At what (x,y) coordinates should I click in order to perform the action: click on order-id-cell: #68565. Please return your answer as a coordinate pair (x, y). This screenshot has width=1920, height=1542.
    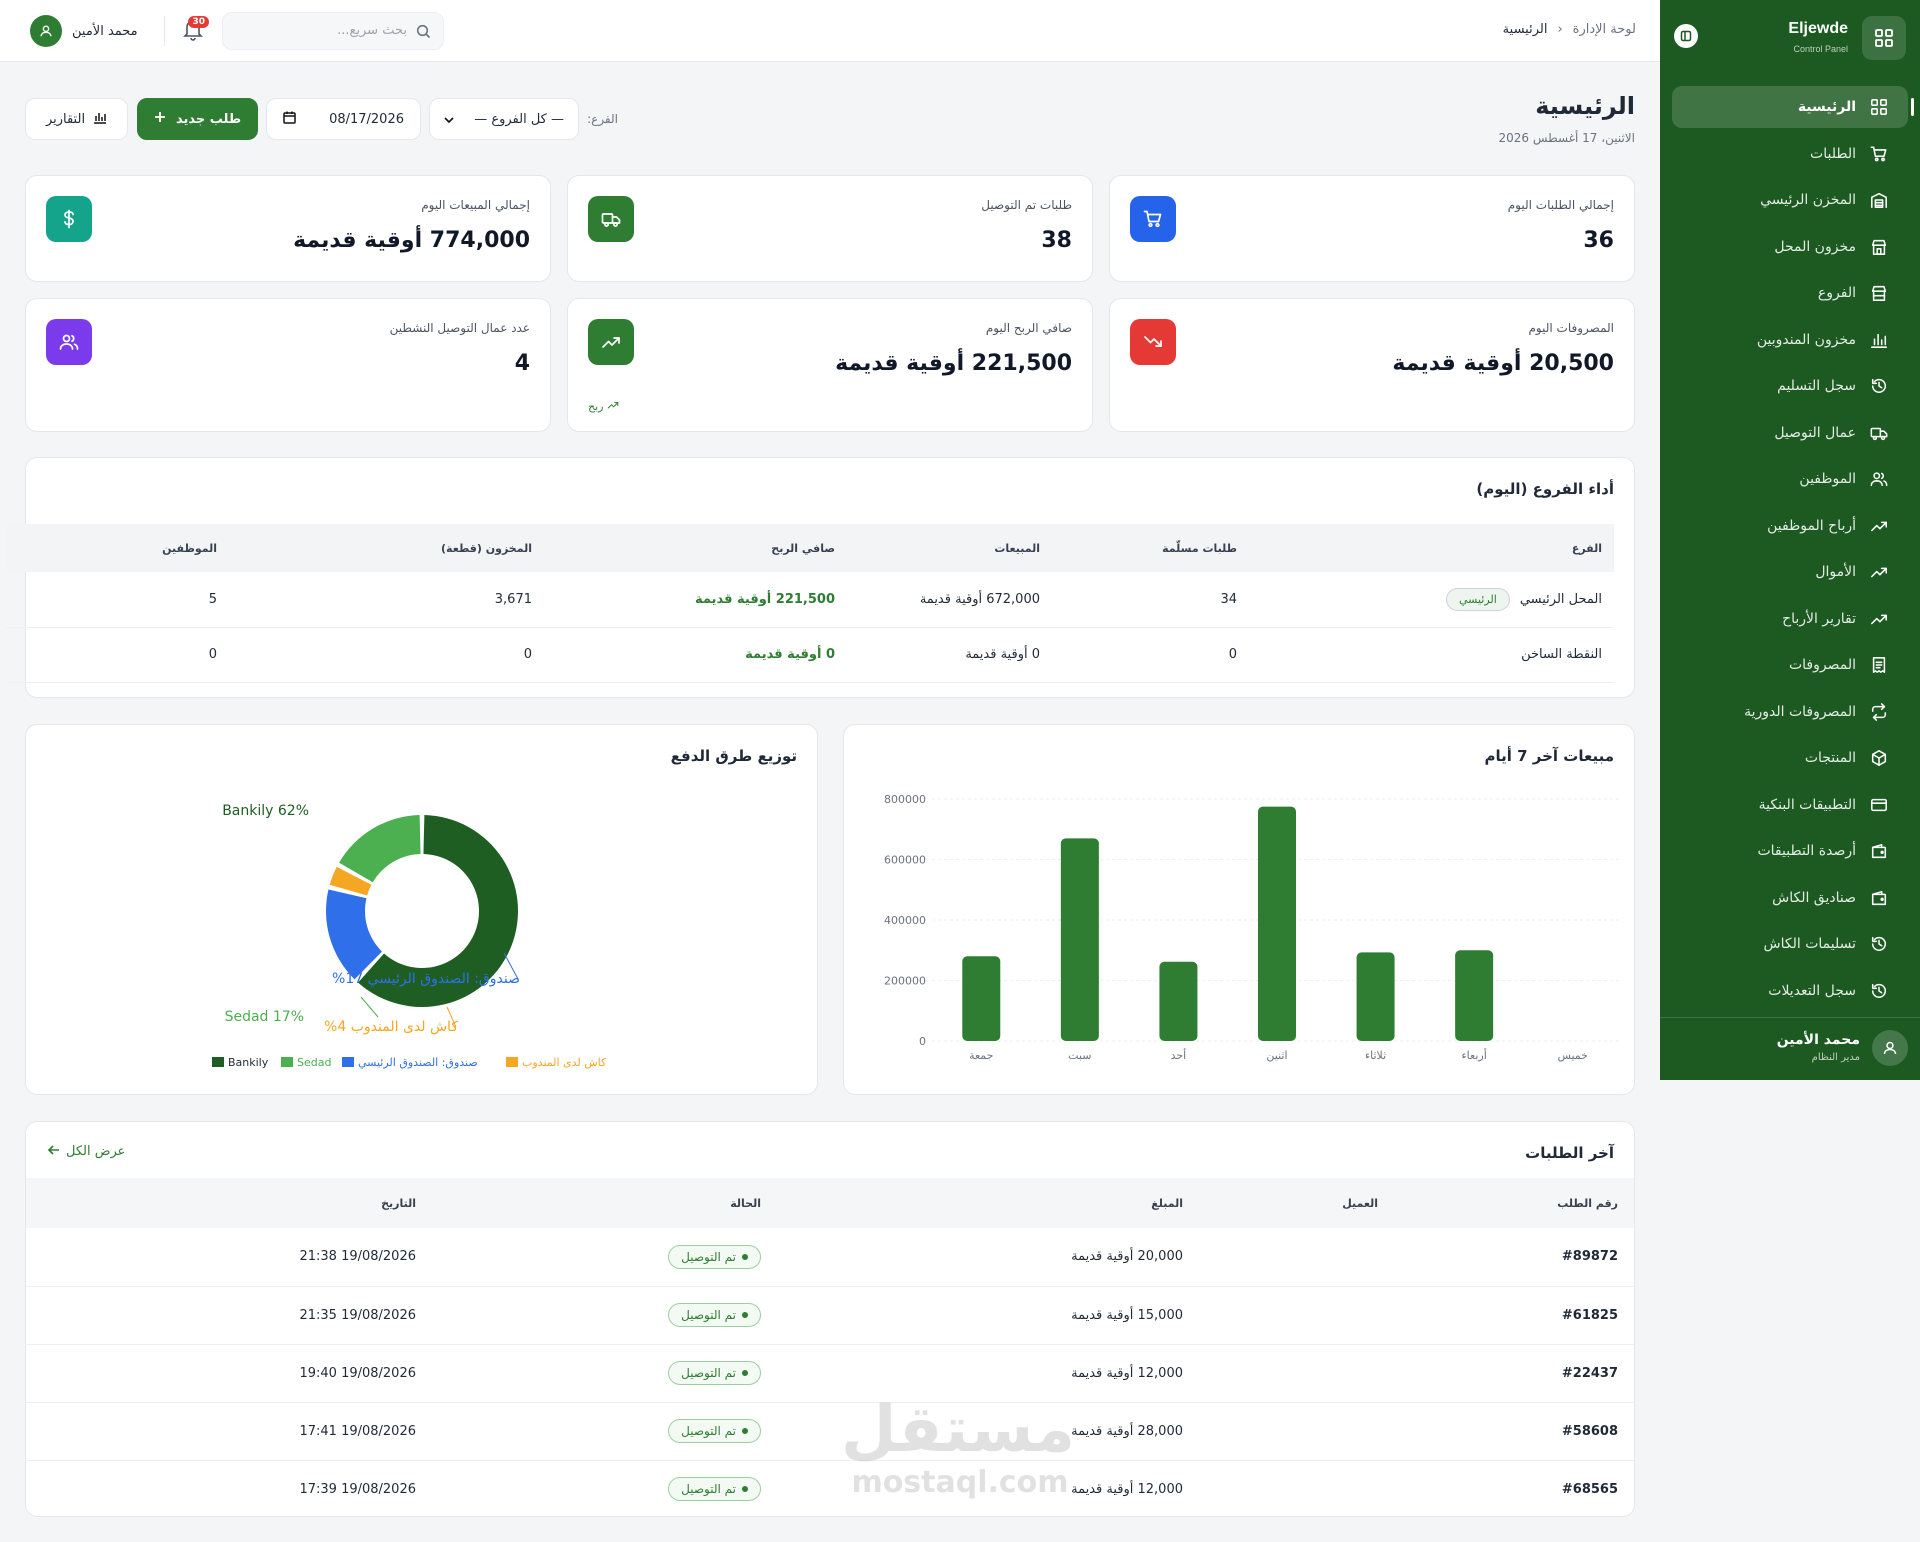
    Looking at the image, I should click on (1514, 1488).